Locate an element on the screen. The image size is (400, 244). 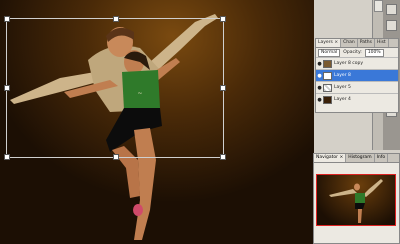
layer-row: ● Layer 8 is located at coordinates (357, 75).